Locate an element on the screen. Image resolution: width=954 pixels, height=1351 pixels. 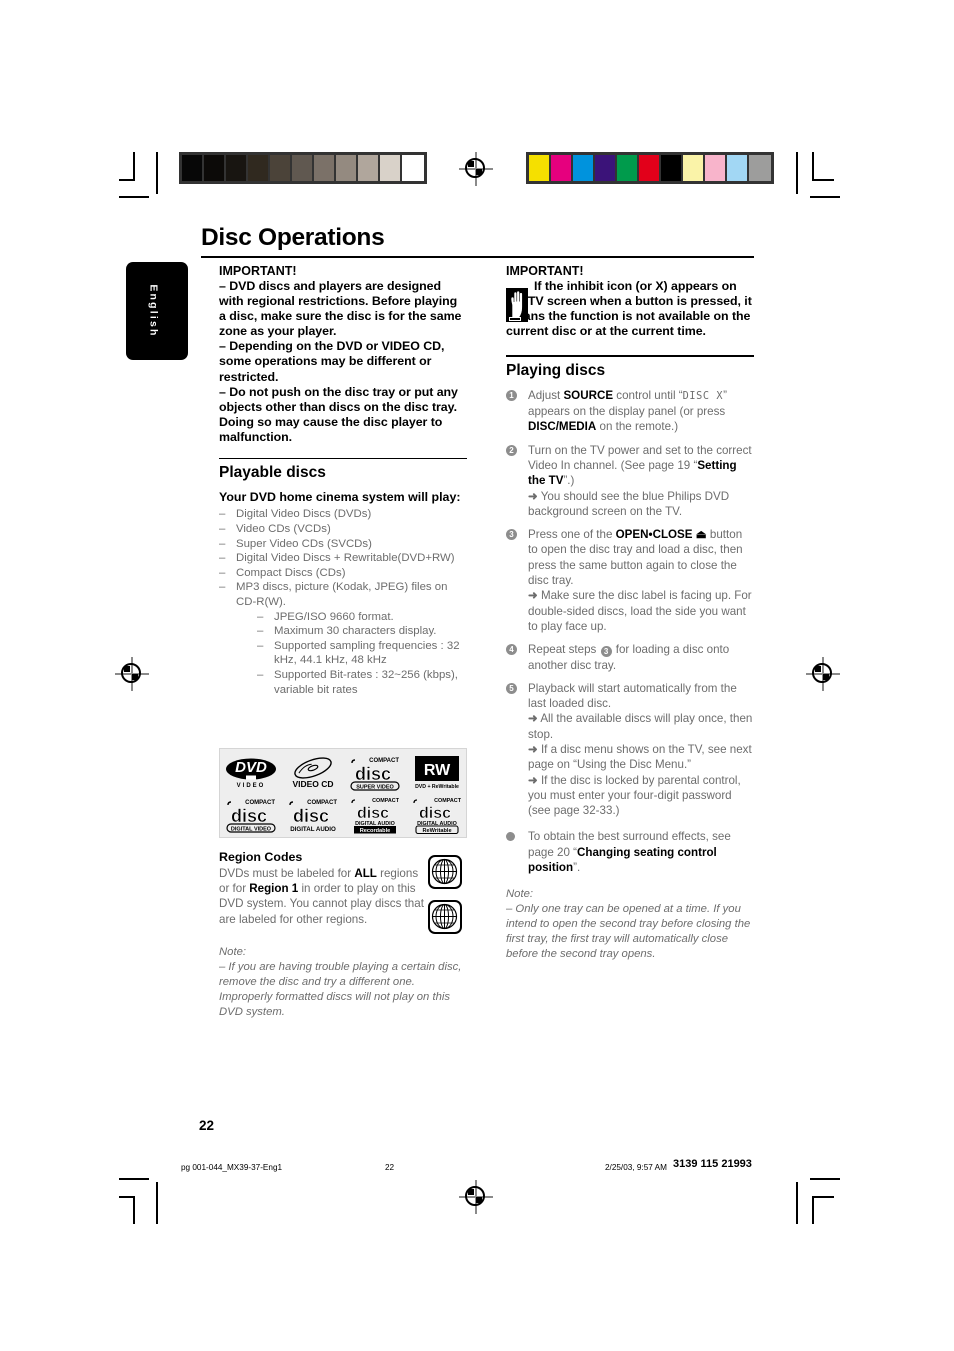
sublist-item: – Maximum 30 characters display. is located at coordinates (347, 631).